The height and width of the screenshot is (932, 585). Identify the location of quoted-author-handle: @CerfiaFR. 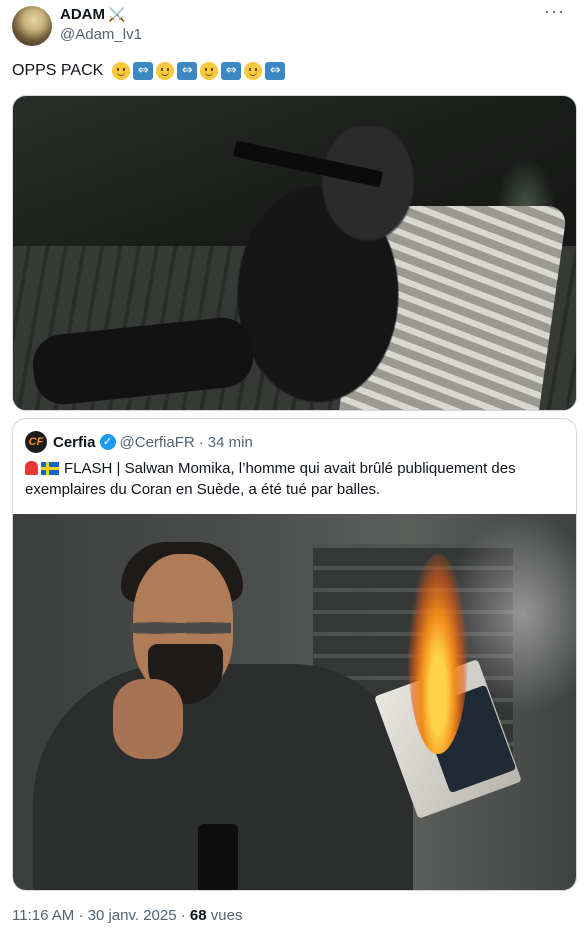
(157, 442).